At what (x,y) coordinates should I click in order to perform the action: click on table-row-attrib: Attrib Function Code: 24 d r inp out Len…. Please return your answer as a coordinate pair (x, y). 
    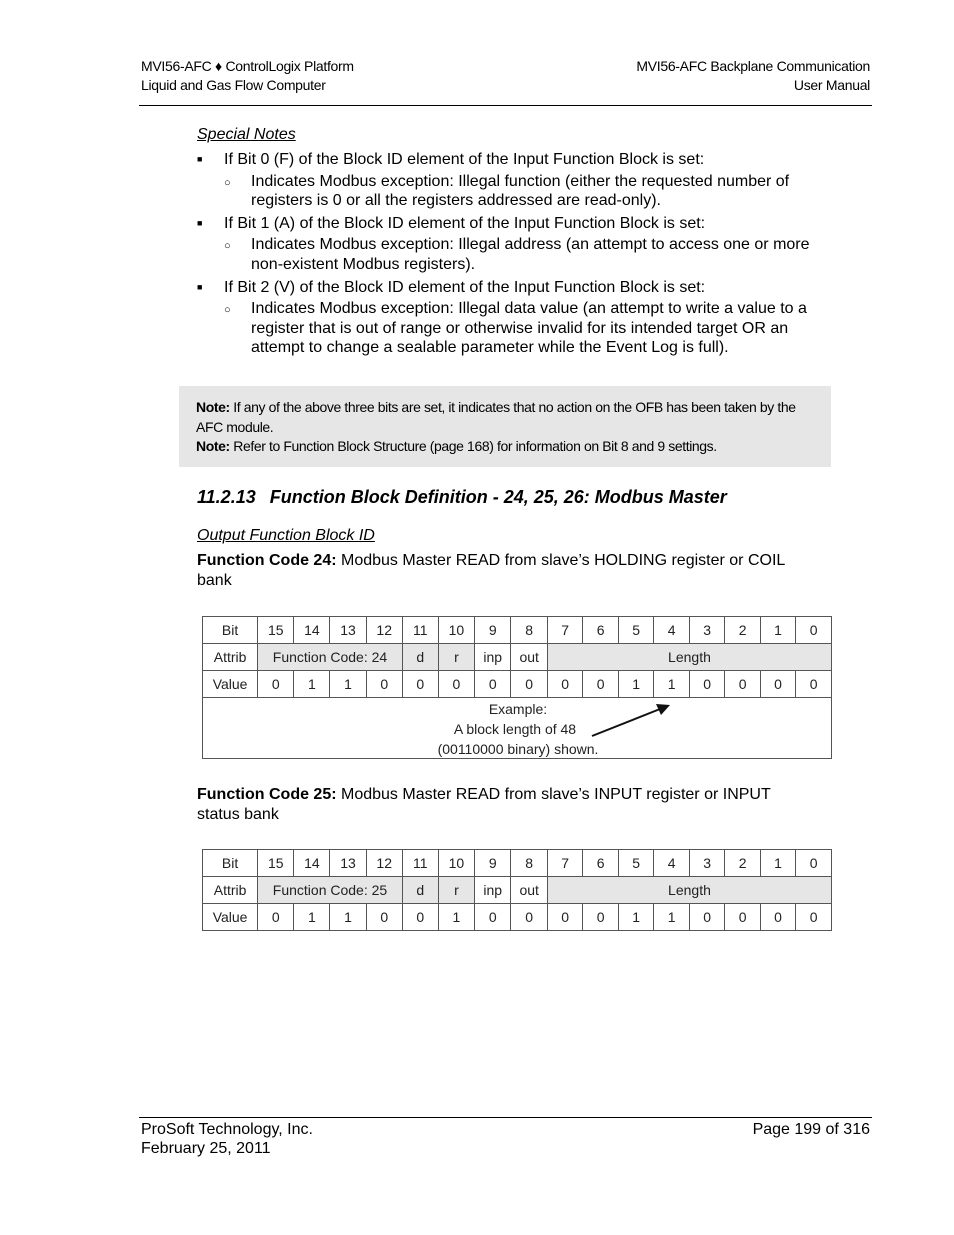
    Looking at the image, I should click on (517, 657).